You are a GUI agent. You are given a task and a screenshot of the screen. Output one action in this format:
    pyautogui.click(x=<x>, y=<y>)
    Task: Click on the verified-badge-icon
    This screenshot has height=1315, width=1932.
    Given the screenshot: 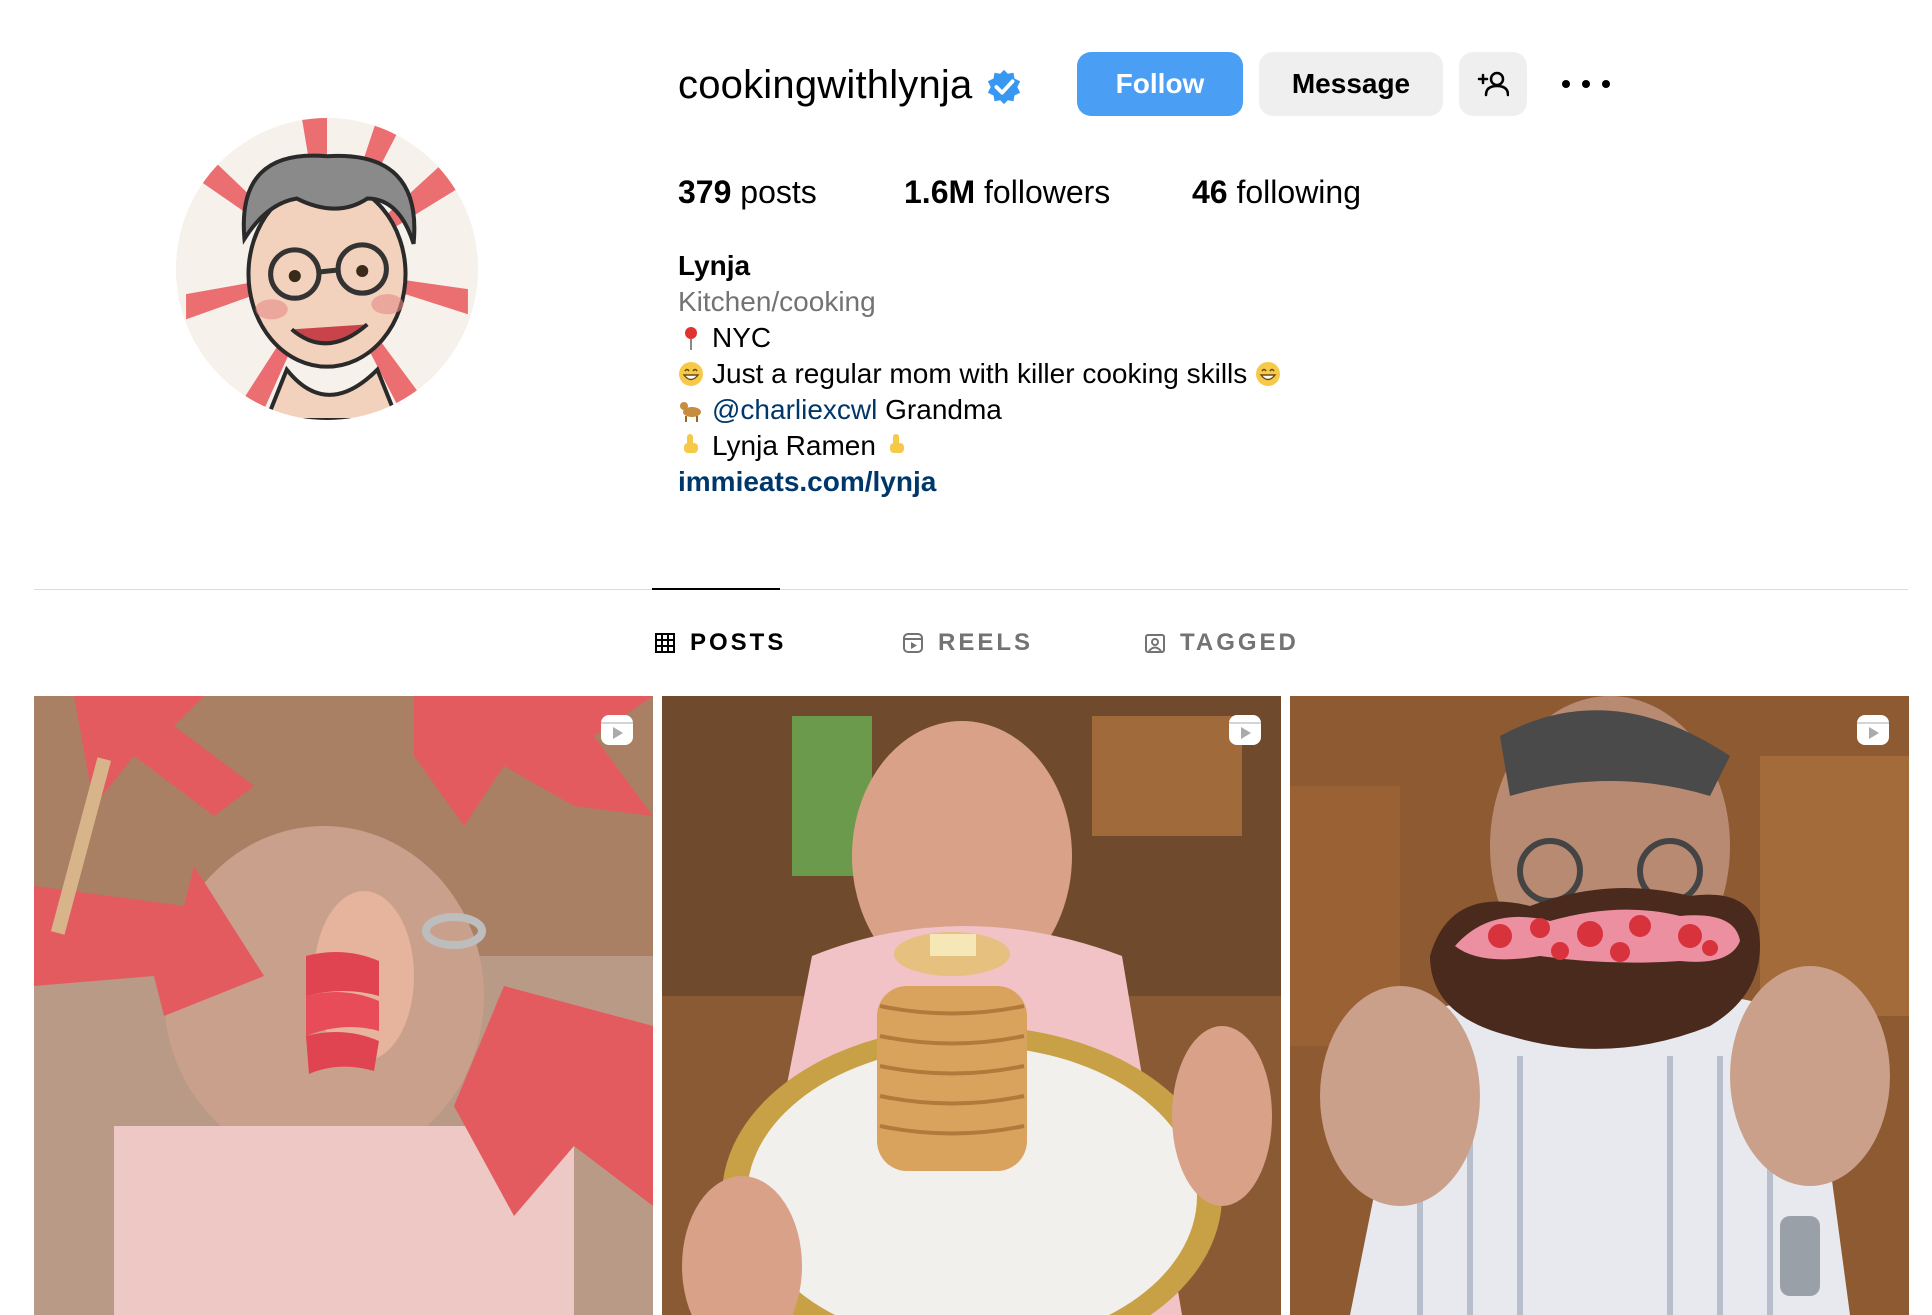 What is the action you would take?
    pyautogui.click(x=1004, y=87)
    